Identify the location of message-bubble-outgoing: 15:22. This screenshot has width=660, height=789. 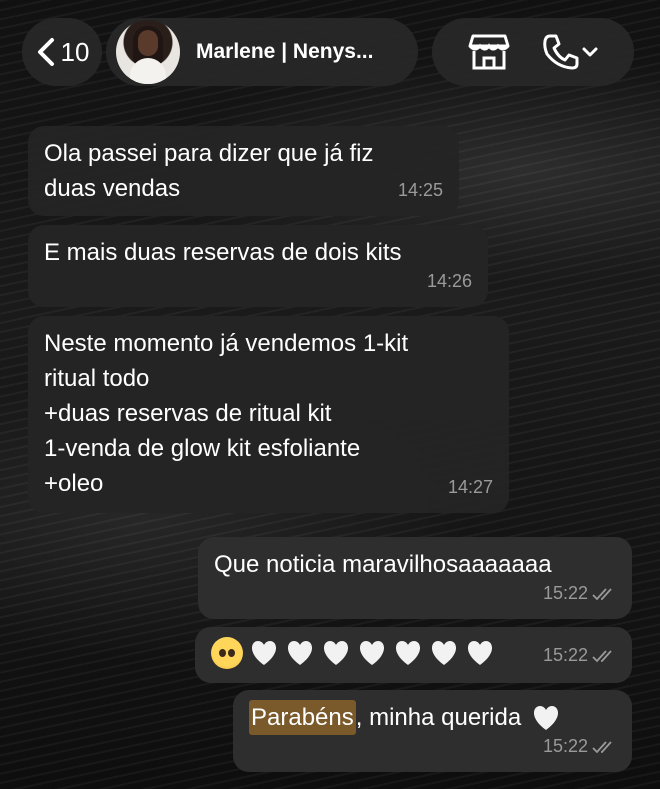
(413, 655).